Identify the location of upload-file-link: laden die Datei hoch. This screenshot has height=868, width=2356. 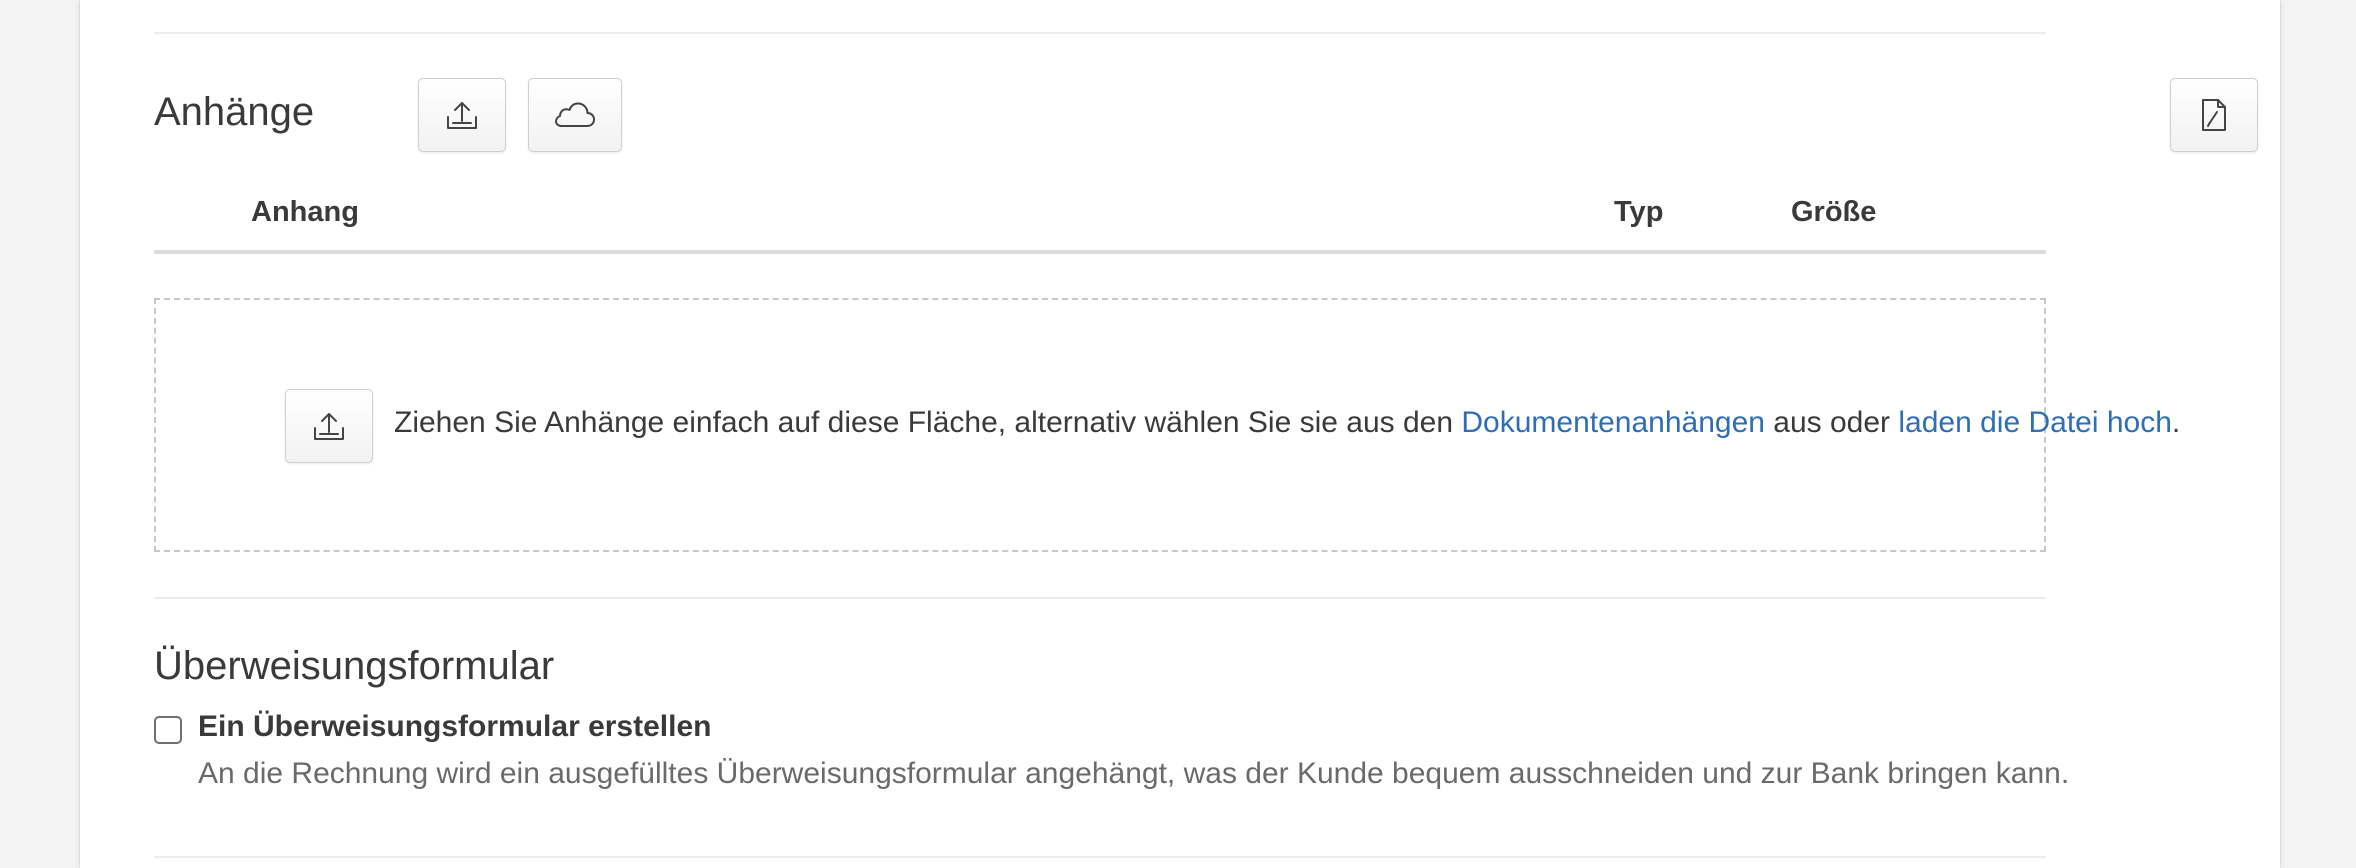
(2035, 422).